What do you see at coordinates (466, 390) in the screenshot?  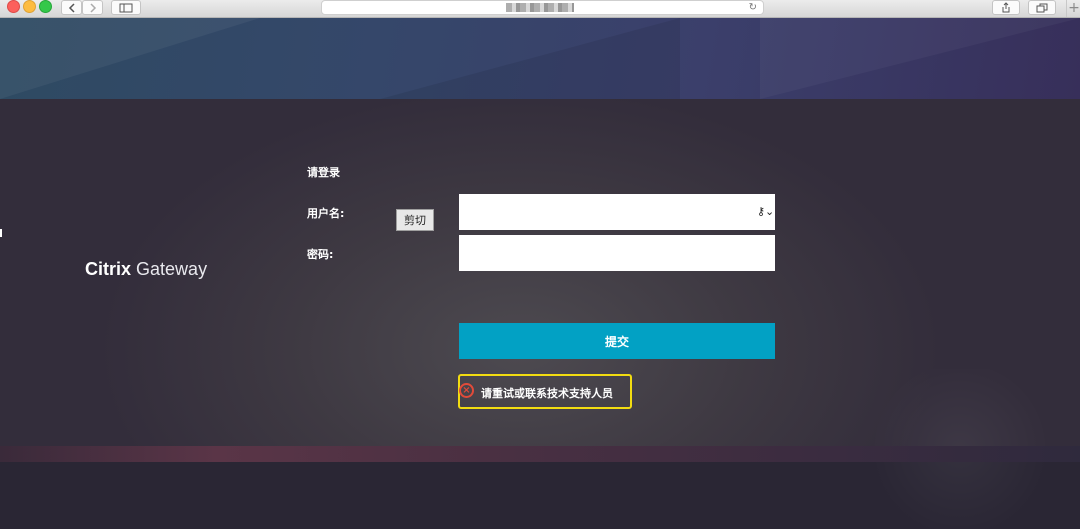 I see `close-circle-icon: ×` at bounding box center [466, 390].